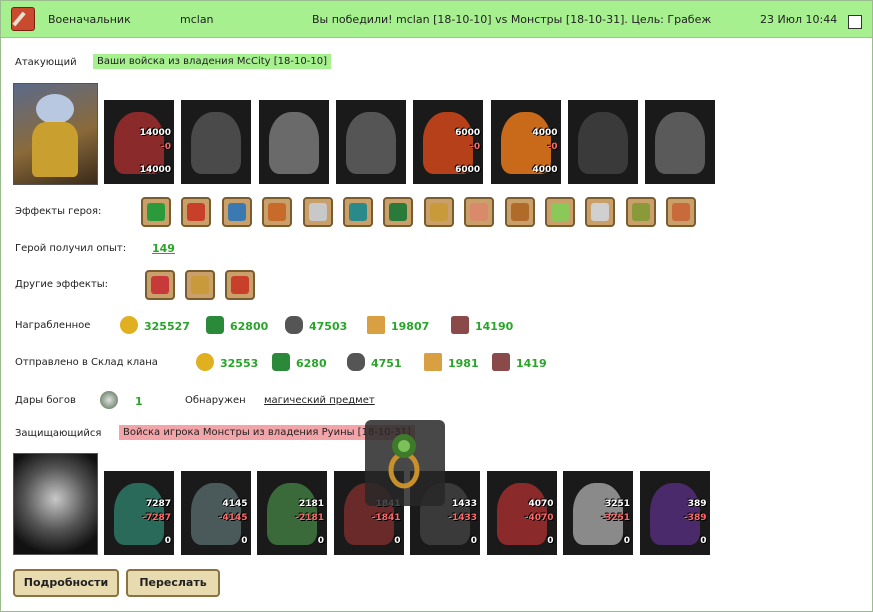  I want to click on attacker-unit-count-bot: 6000, so click(468, 170).